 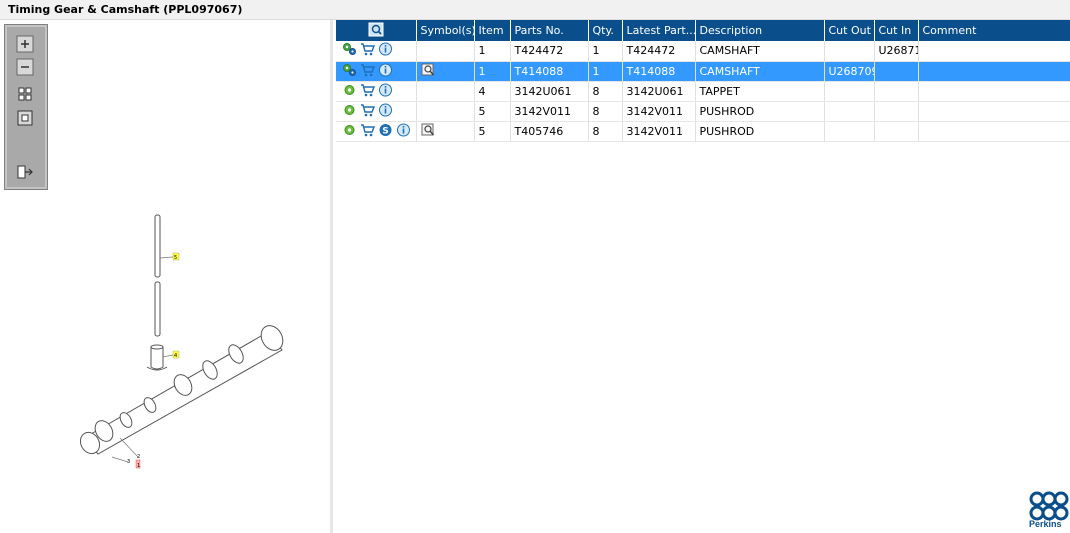 I want to click on diagram-toolbar, so click(x=26, y=107).